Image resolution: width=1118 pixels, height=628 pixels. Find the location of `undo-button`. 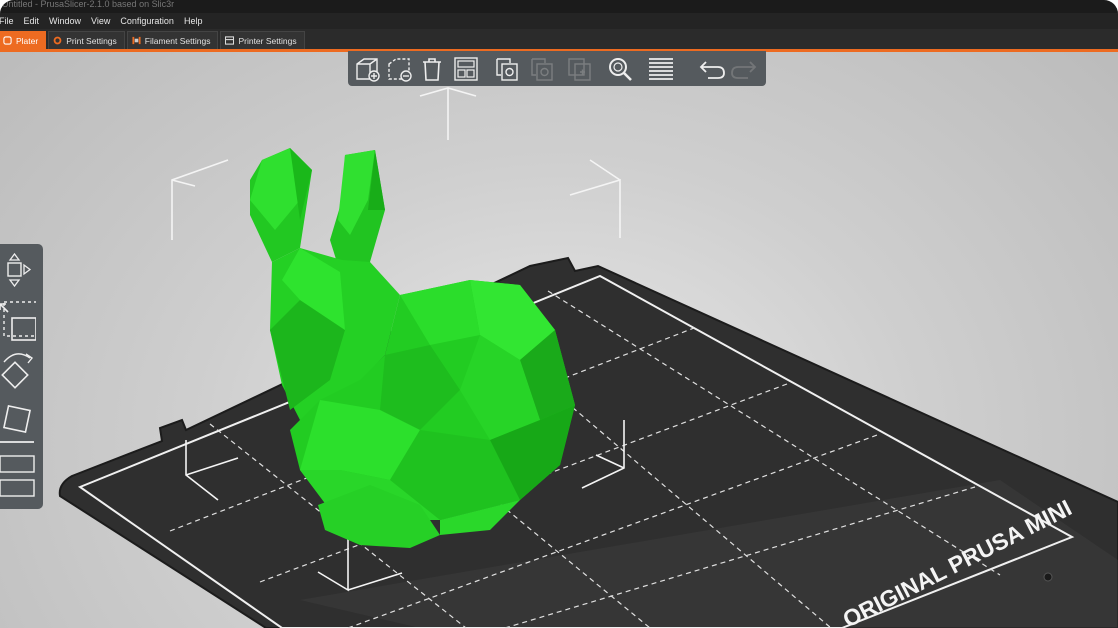

undo-button is located at coordinates (712, 69).